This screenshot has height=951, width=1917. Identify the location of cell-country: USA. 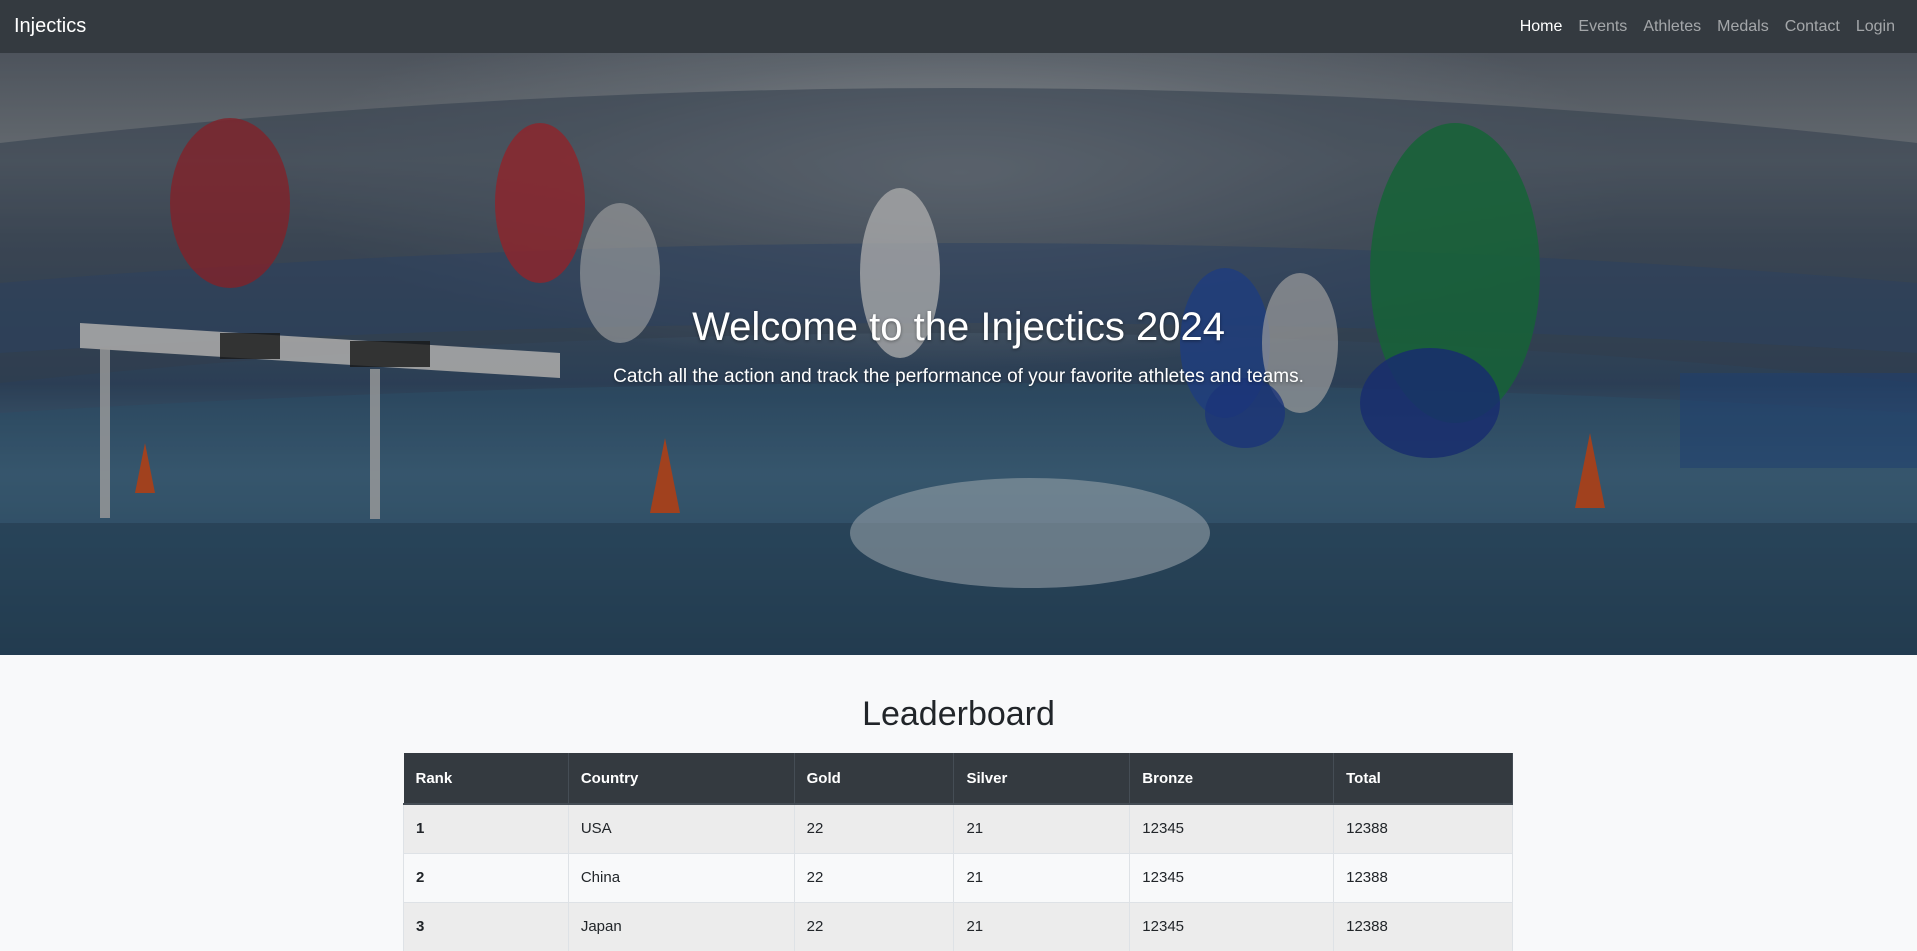
(681, 828).